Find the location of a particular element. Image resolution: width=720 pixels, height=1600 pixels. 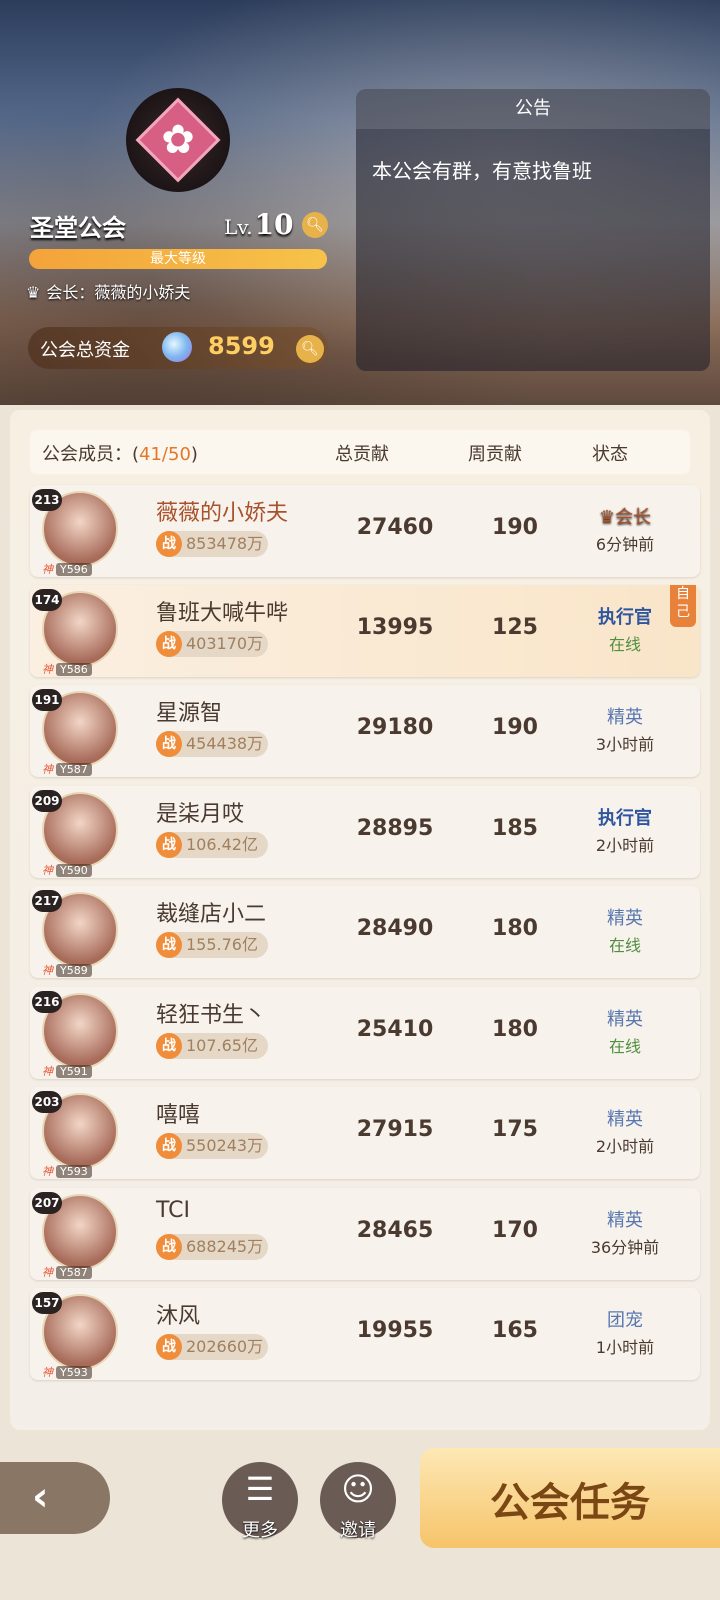

member-name: 嘻嘻 is located at coordinates (178, 1115).